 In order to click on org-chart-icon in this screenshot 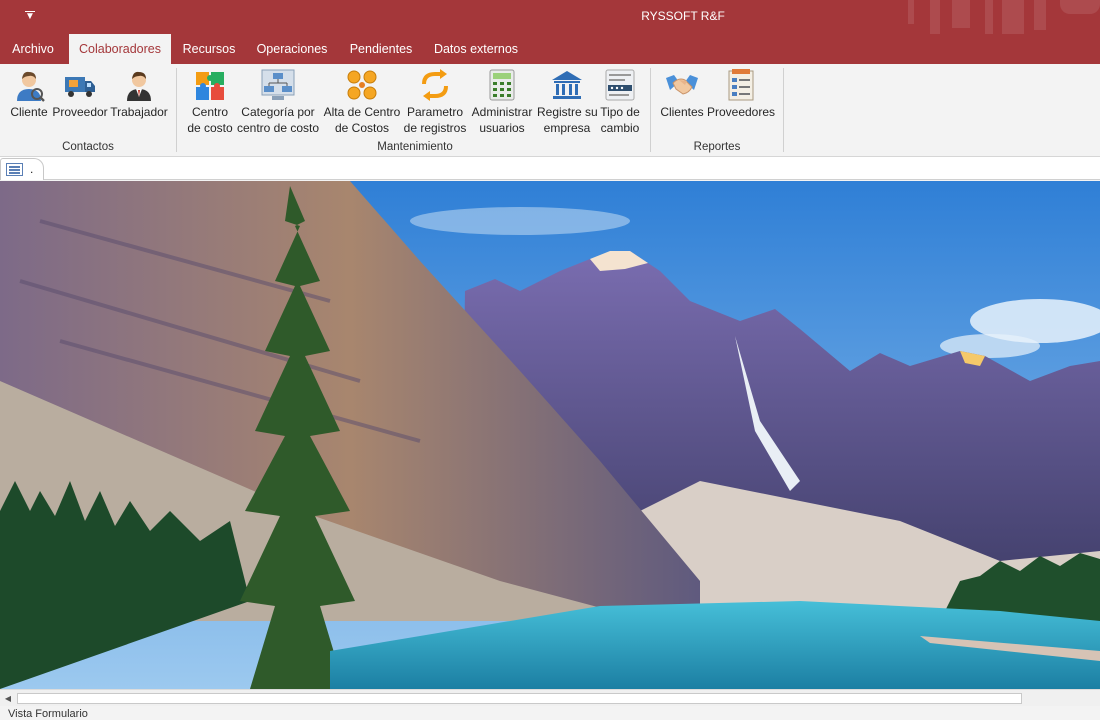, I will do `click(278, 85)`.